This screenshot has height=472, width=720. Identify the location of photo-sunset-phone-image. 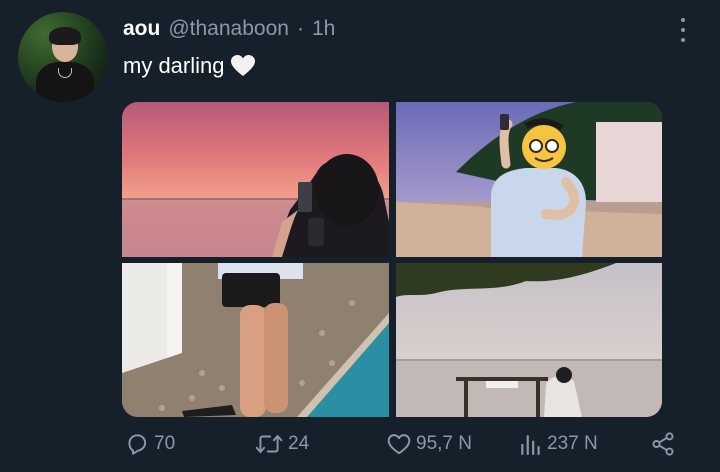
(255, 179).